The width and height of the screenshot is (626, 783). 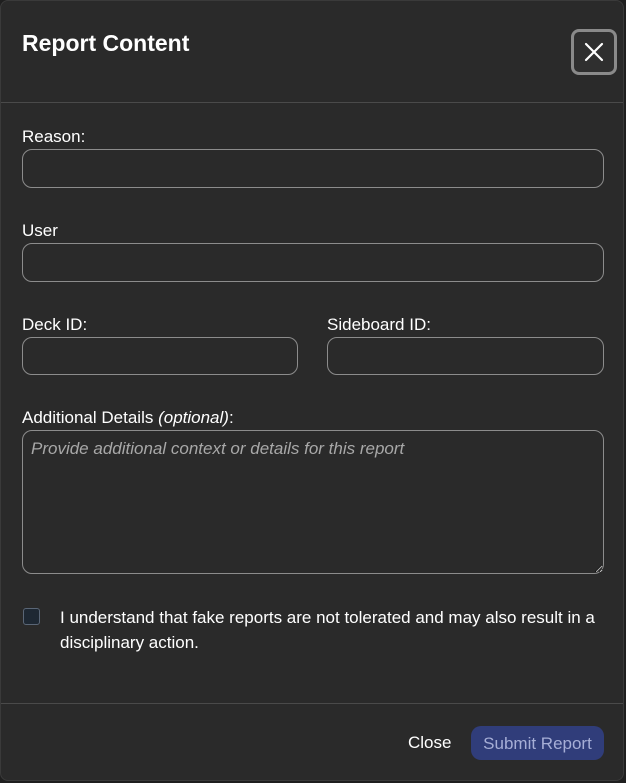 I want to click on submit-report-button: Submit Report, so click(x=537, y=743).